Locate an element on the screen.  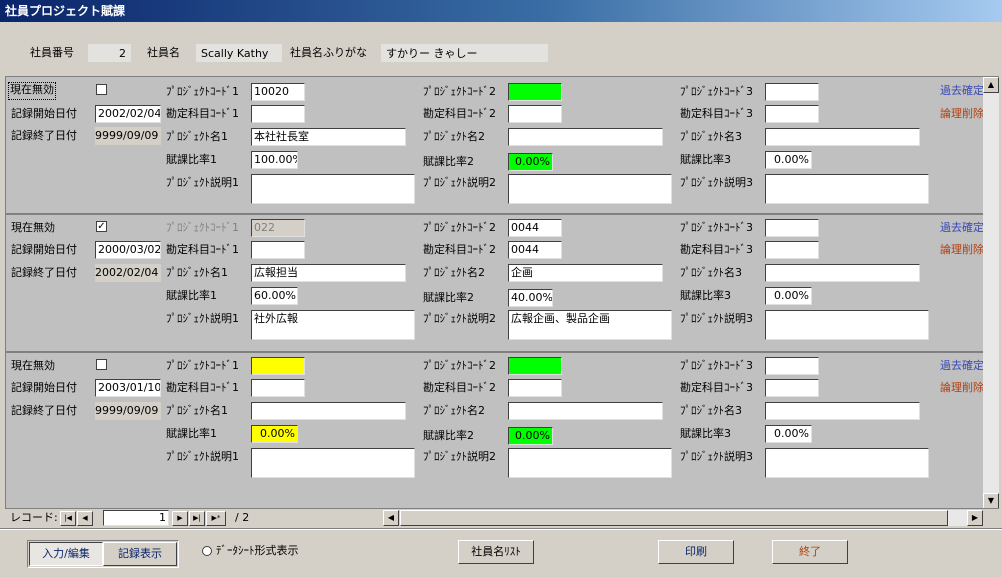
print-button: 印刷 is located at coordinates (696, 552).